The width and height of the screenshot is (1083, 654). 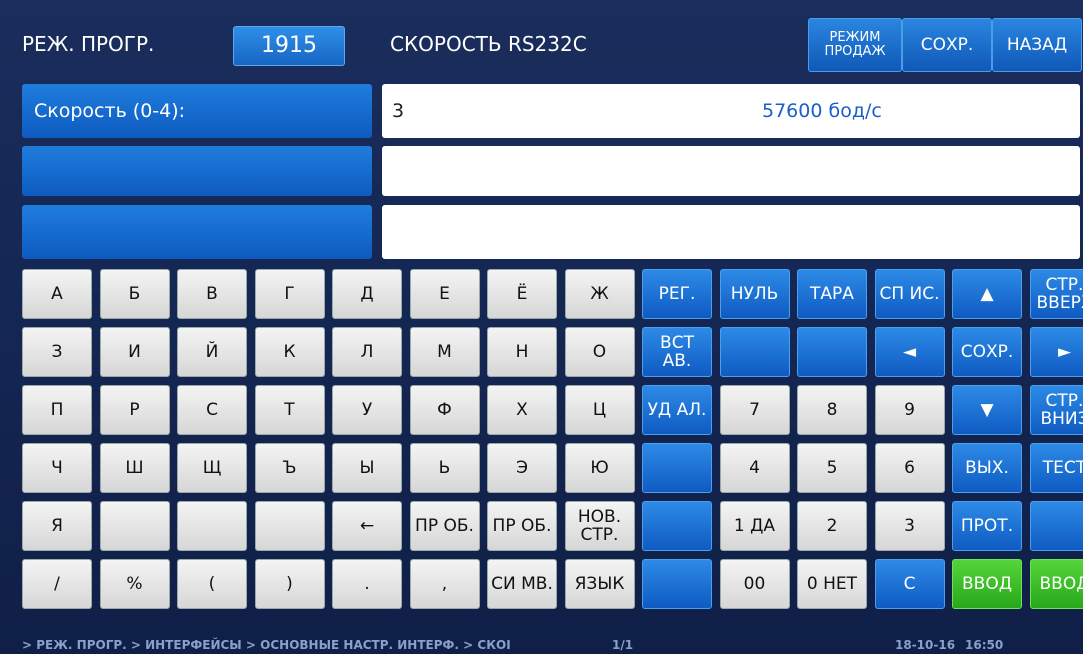 I want to click on field-value-speed: 3 57600 бод/с, so click(x=731, y=111).